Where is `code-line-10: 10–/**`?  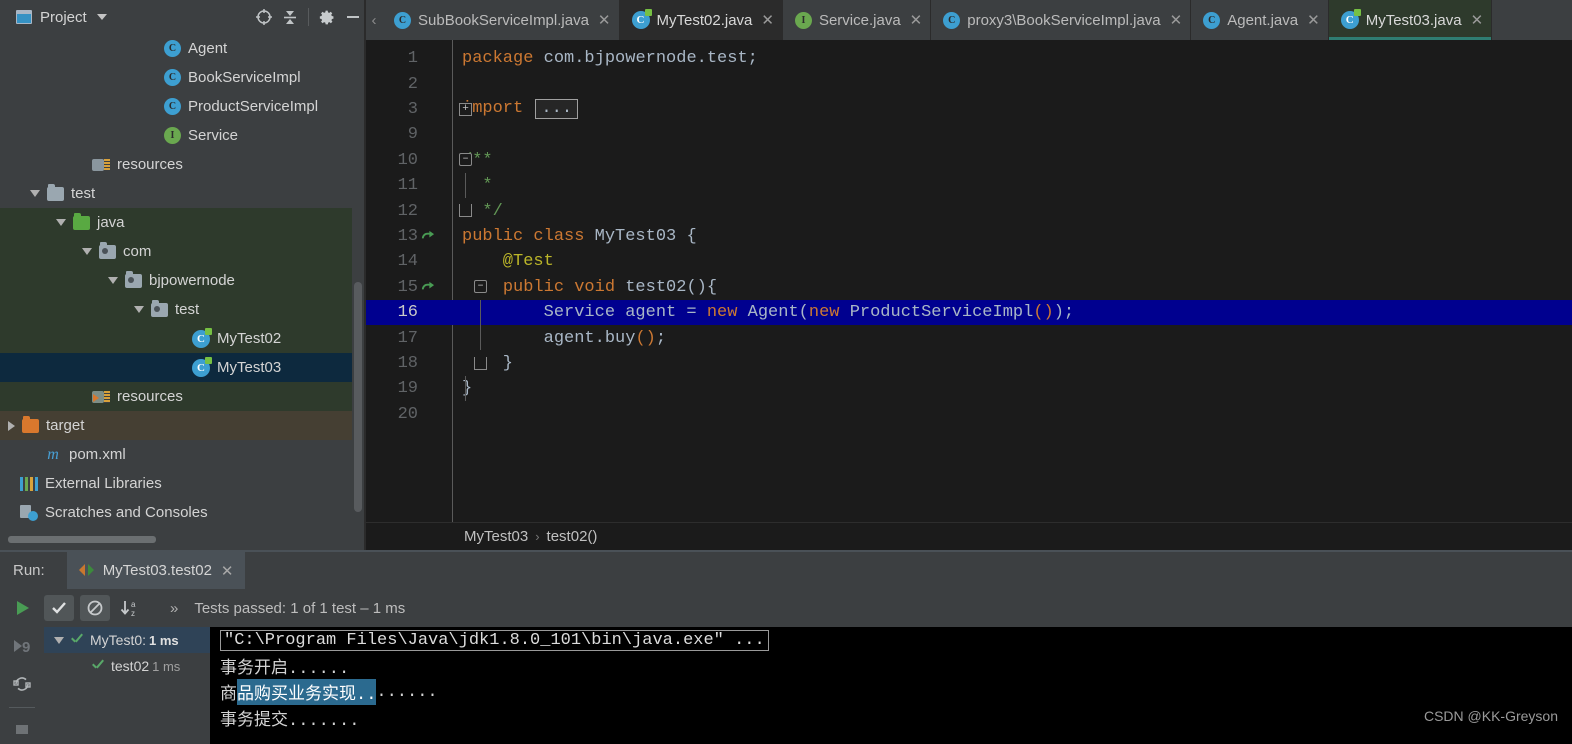 code-line-10: 10–/** is located at coordinates (969, 160).